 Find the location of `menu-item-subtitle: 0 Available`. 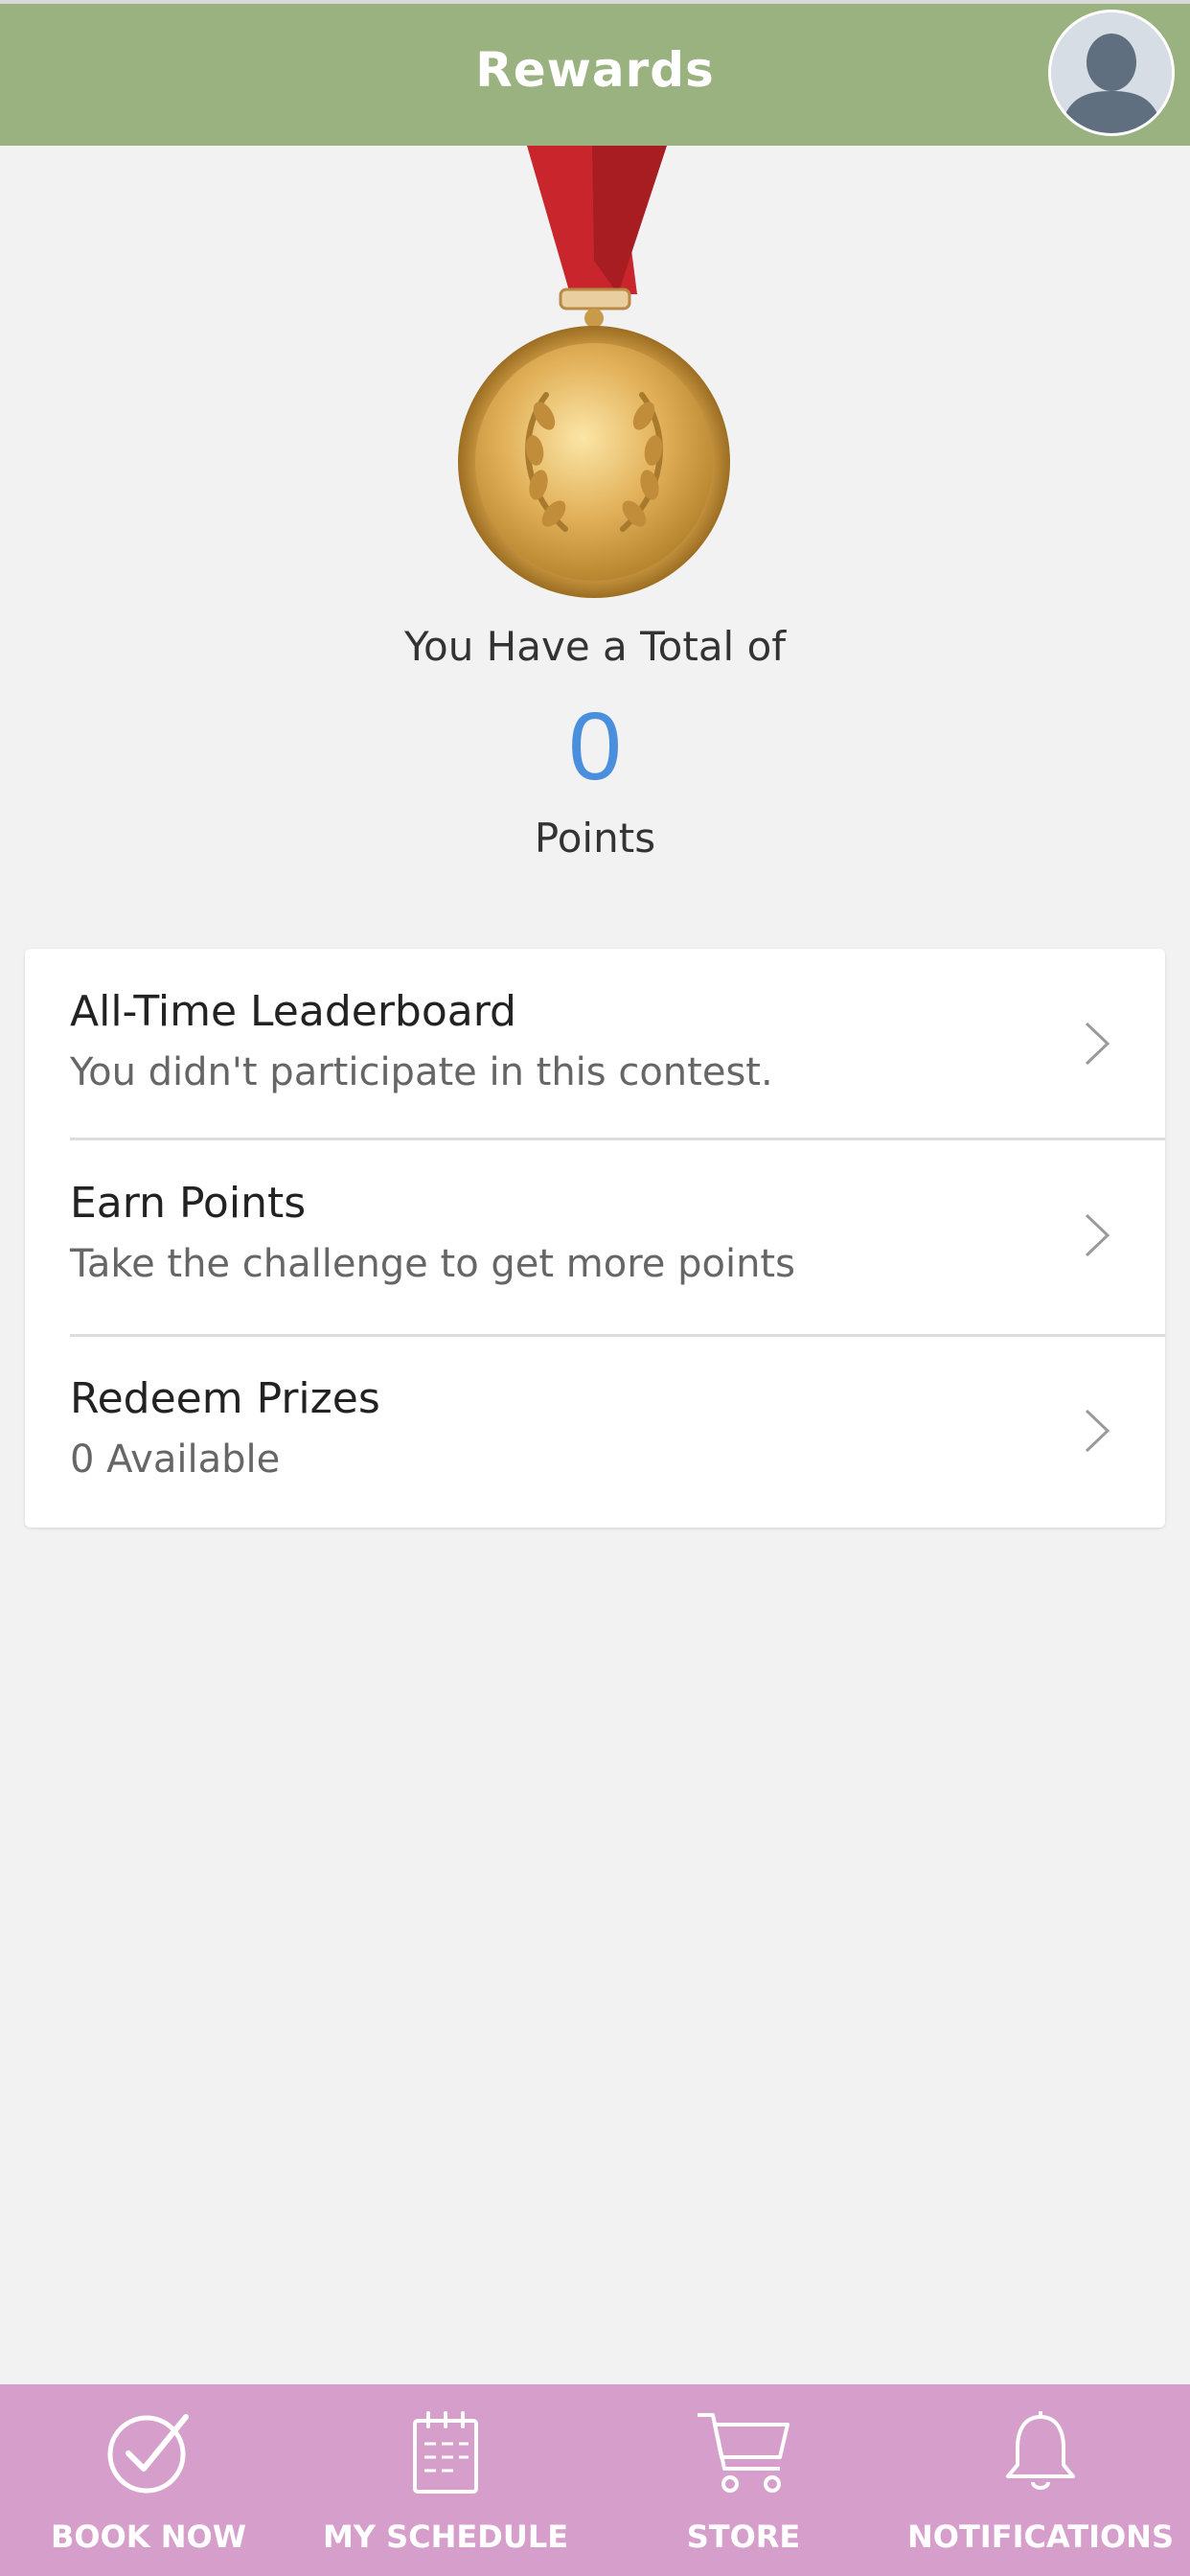

menu-item-subtitle: 0 Available is located at coordinates (175, 1460).